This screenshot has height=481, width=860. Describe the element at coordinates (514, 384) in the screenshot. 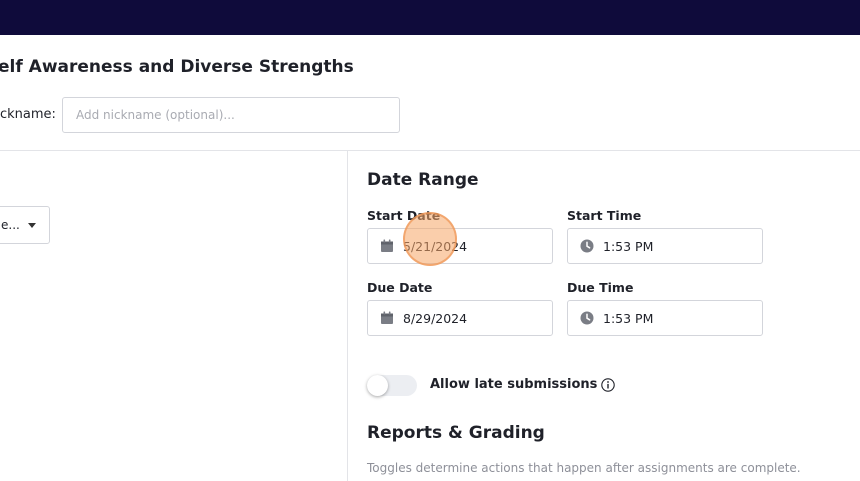

I see `late-submissions-label: Allow late submissions` at that location.